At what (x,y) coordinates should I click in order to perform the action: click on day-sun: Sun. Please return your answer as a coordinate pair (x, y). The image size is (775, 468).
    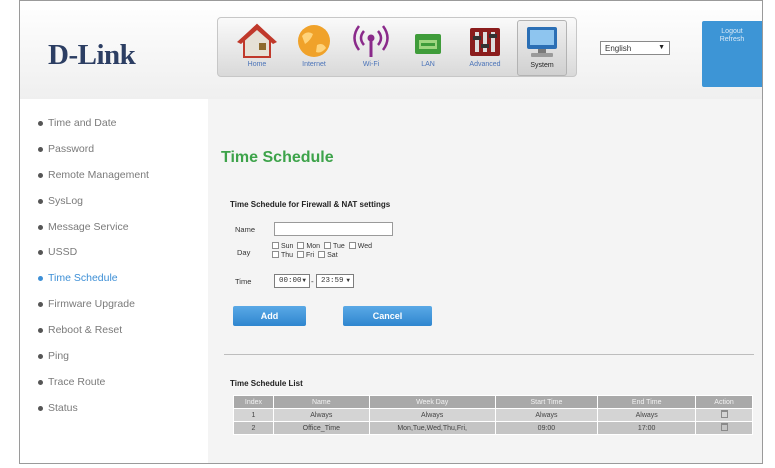
    Looking at the image, I should click on (282, 246).